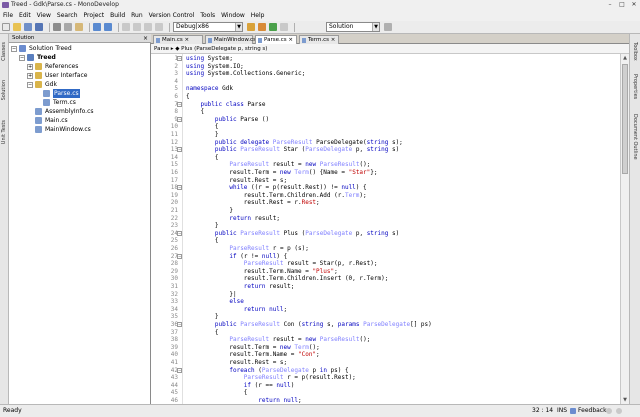 The image size is (640, 417). Describe the element at coordinates (635, 86) in the screenshot. I see `properties-pad-tab: Properties` at that location.